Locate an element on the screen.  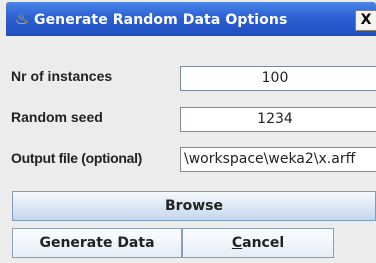
instances-label: Nr of instances is located at coordinates (62, 76).